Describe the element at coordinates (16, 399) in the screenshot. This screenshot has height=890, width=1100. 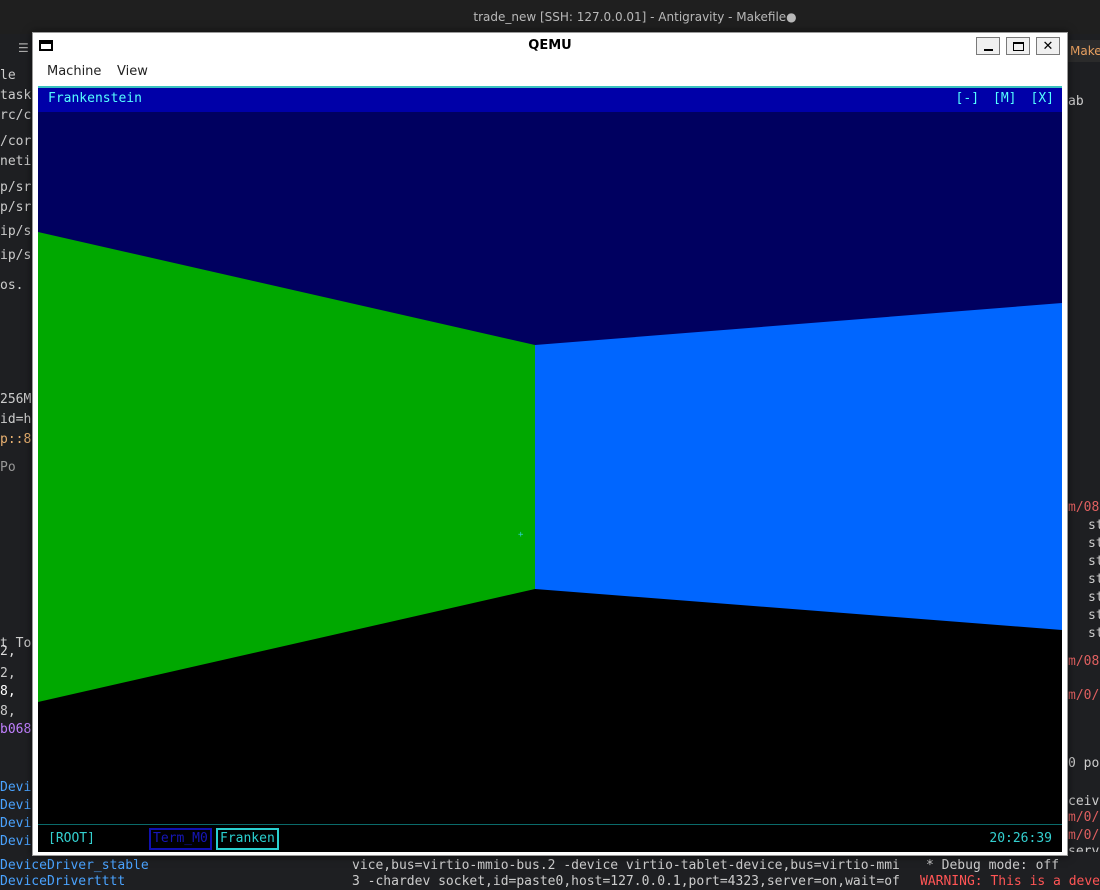
I see `host-left-line: 256M` at that location.